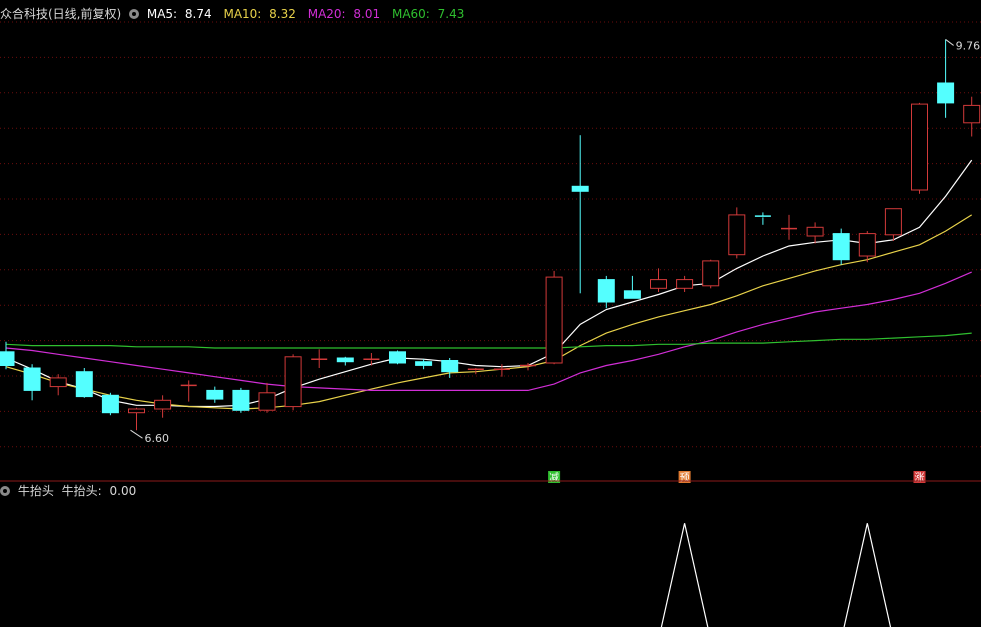 Image resolution: width=981 pixels, height=627 pixels. Describe the element at coordinates (136, 434) in the screenshot. I see `low-pointer` at that location.